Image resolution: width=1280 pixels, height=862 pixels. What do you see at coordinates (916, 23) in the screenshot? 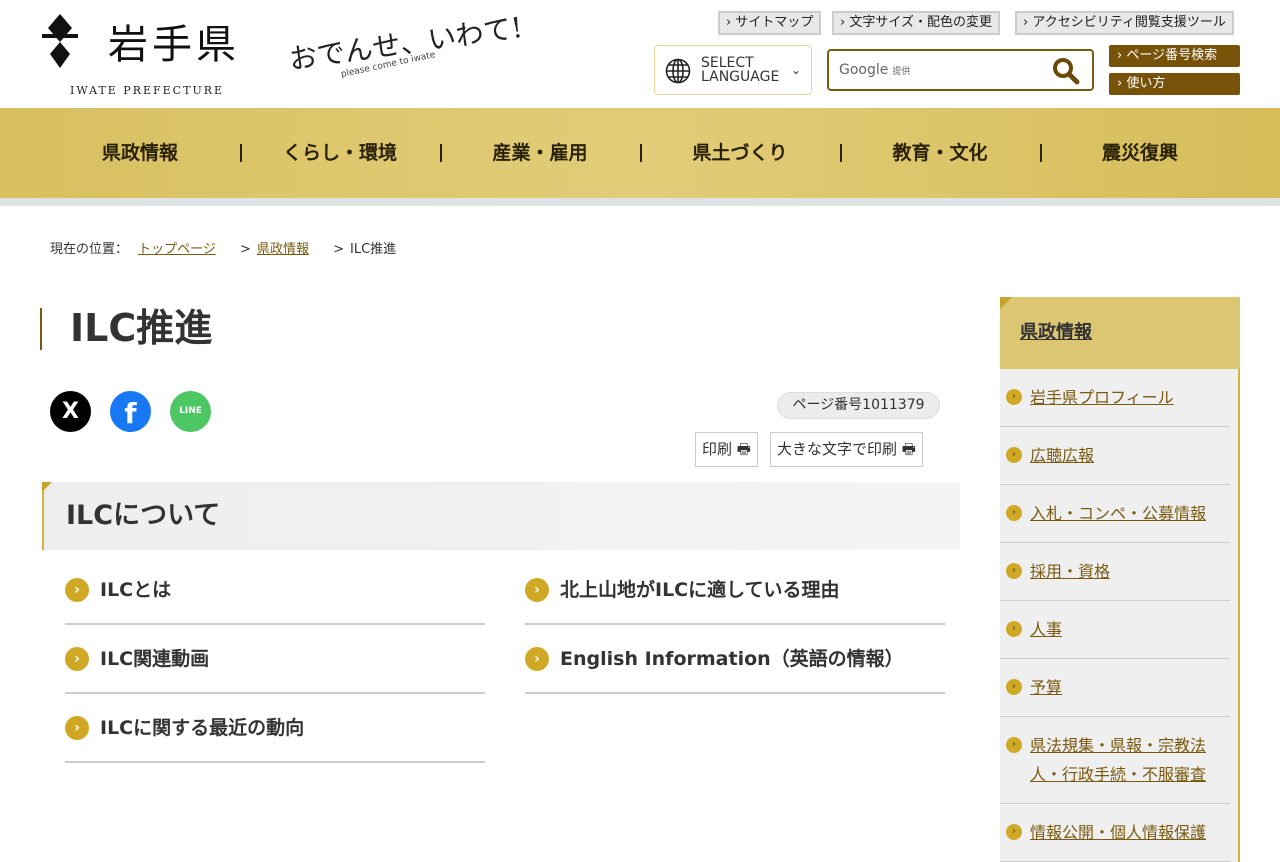
I see `text-size-color-link: › 文字サイズ・配色の変更` at bounding box center [916, 23].